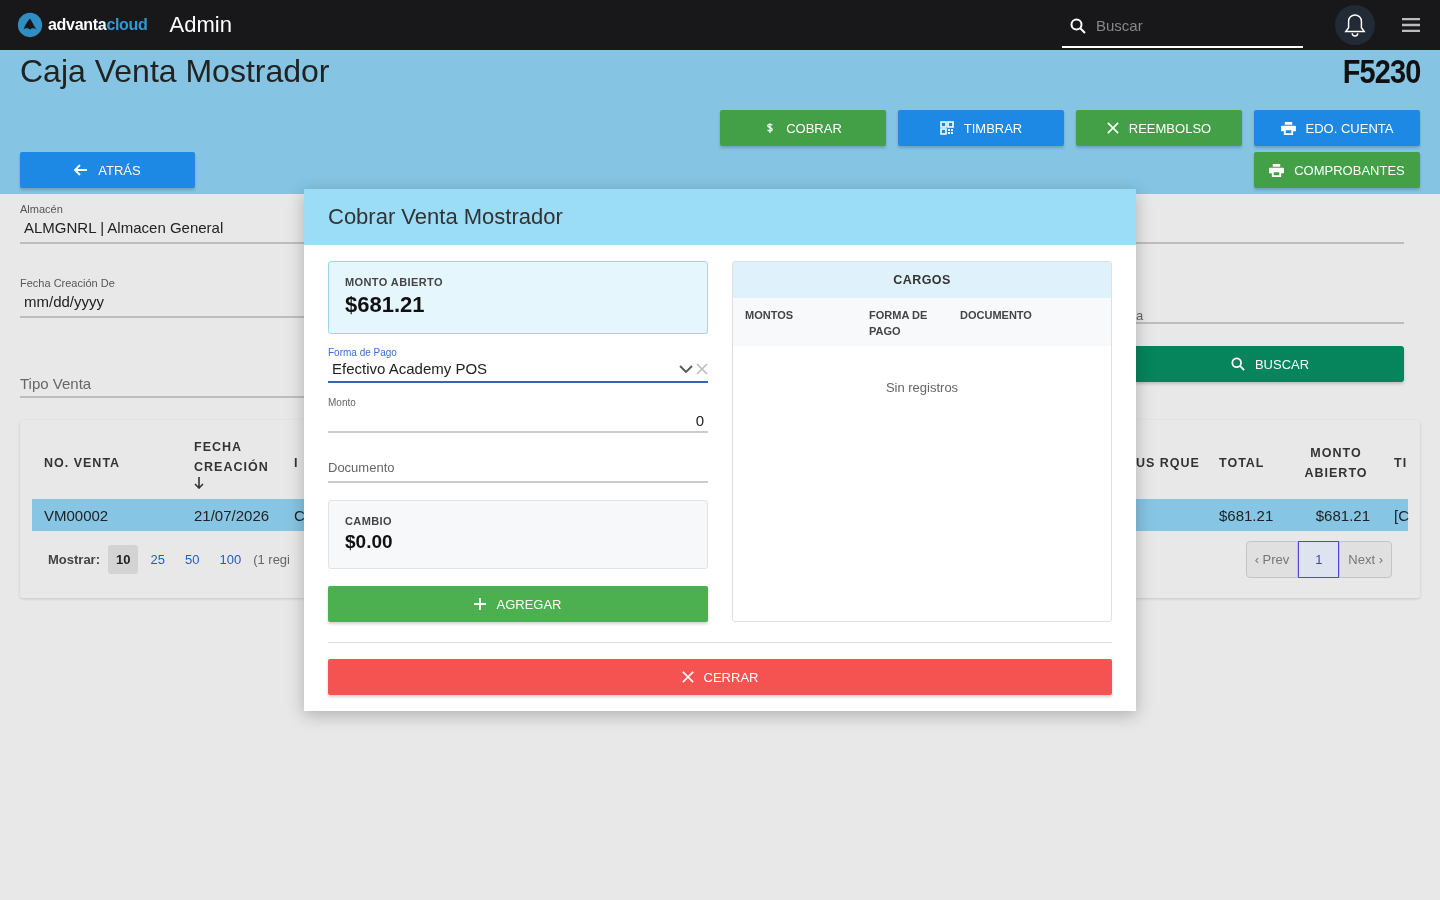 The image size is (1440, 900). I want to click on brand-name: advantacloud, so click(98, 25).